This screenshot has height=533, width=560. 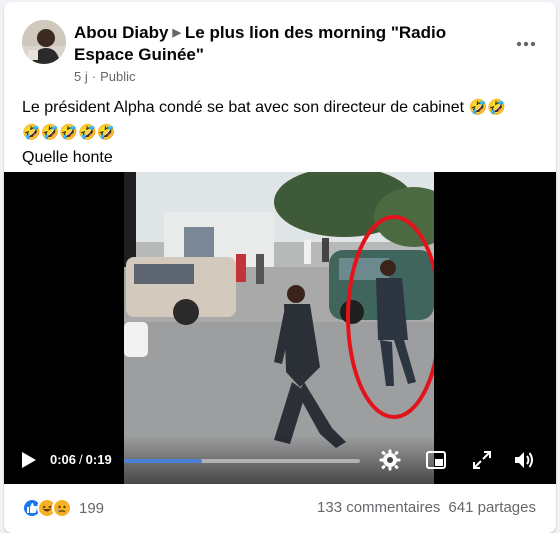 I want to click on post-meta: 5 j · Public, so click(x=105, y=76).